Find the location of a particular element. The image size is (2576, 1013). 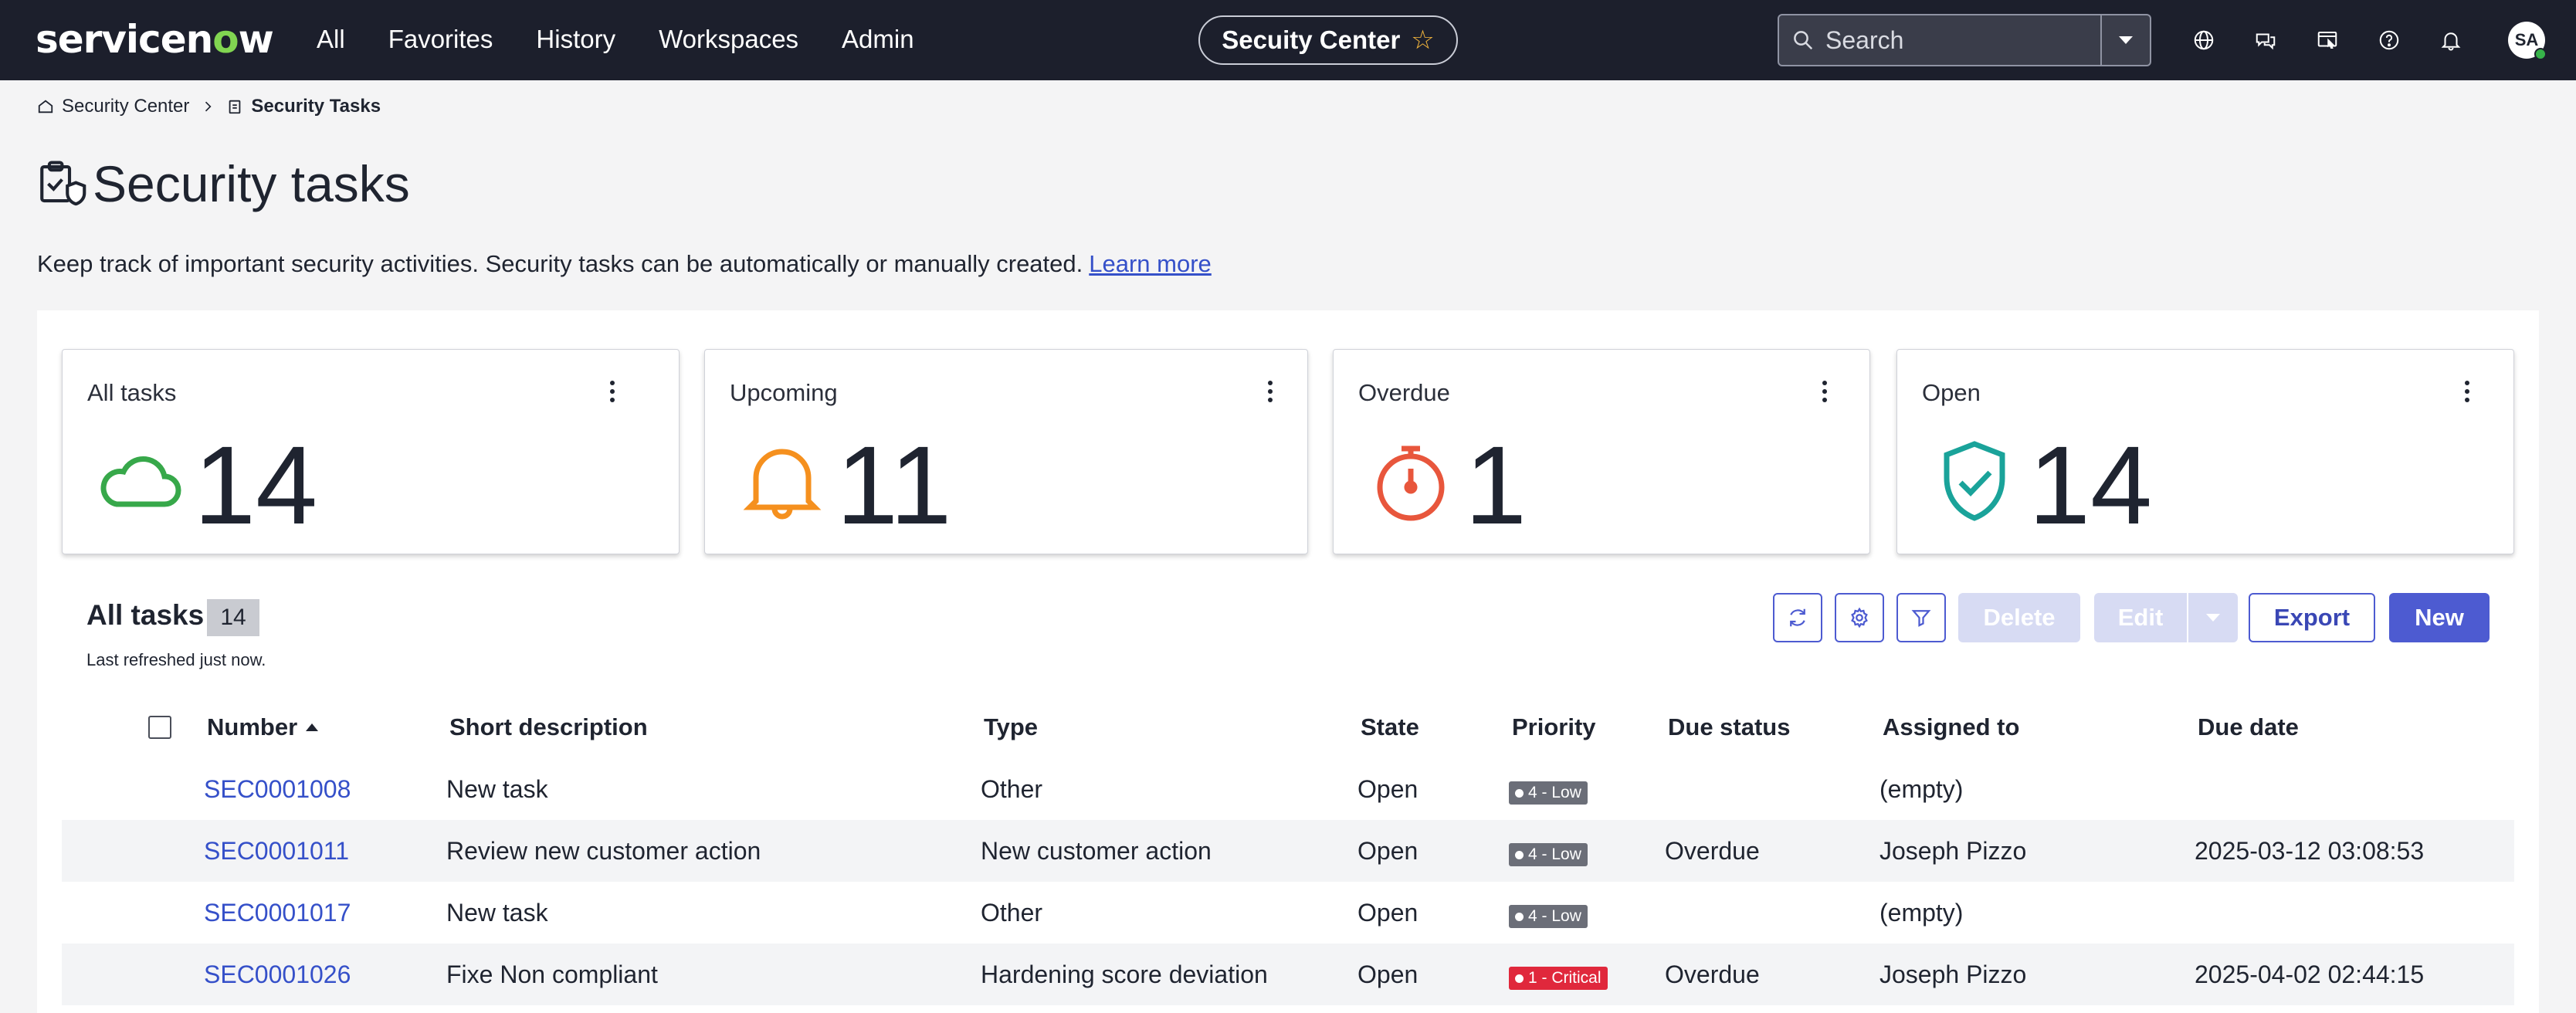

column-header-type: Type is located at coordinates (1011, 727).